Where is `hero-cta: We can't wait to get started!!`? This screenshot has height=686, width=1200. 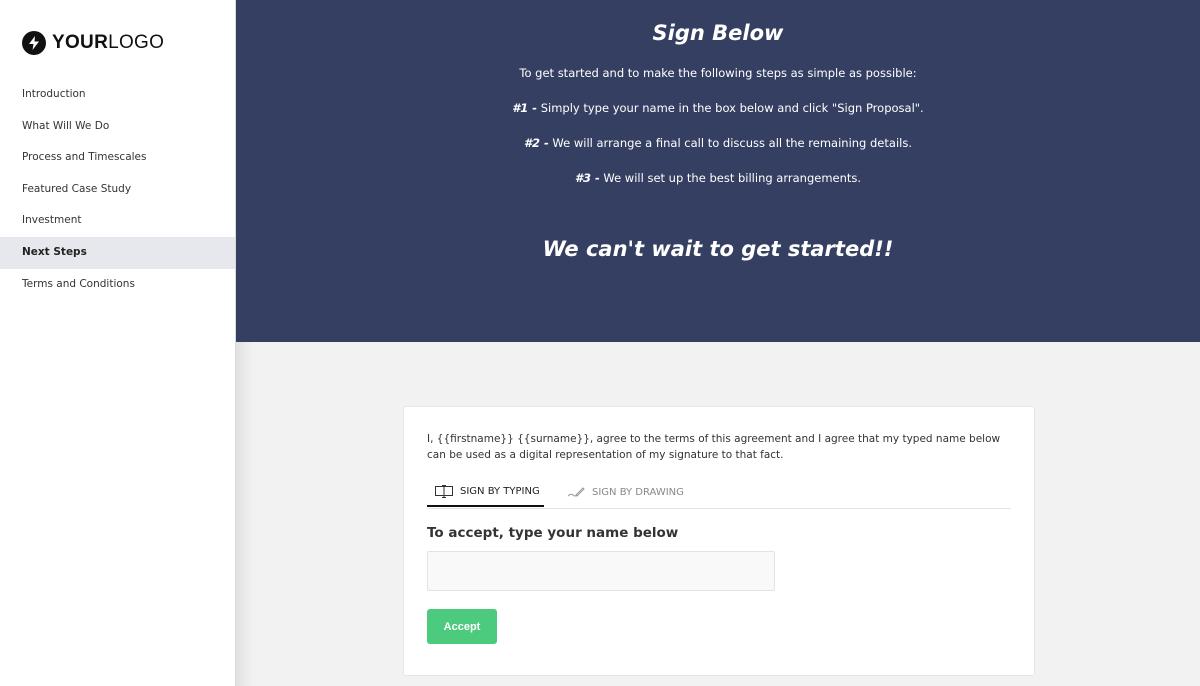
hero-cta: We can't wait to get started!! is located at coordinates (718, 249).